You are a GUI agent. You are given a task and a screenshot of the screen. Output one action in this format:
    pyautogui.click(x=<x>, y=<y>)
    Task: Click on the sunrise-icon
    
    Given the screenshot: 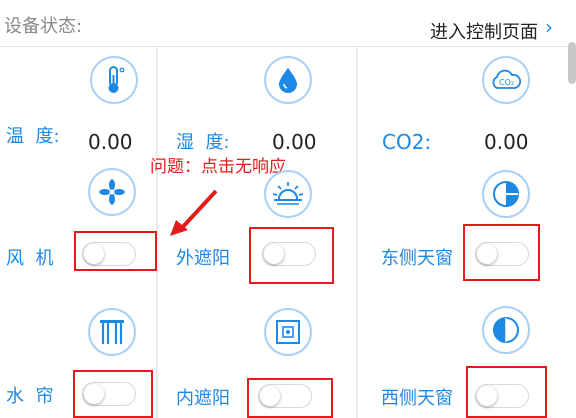 What is the action you would take?
    pyautogui.click(x=288, y=194)
    